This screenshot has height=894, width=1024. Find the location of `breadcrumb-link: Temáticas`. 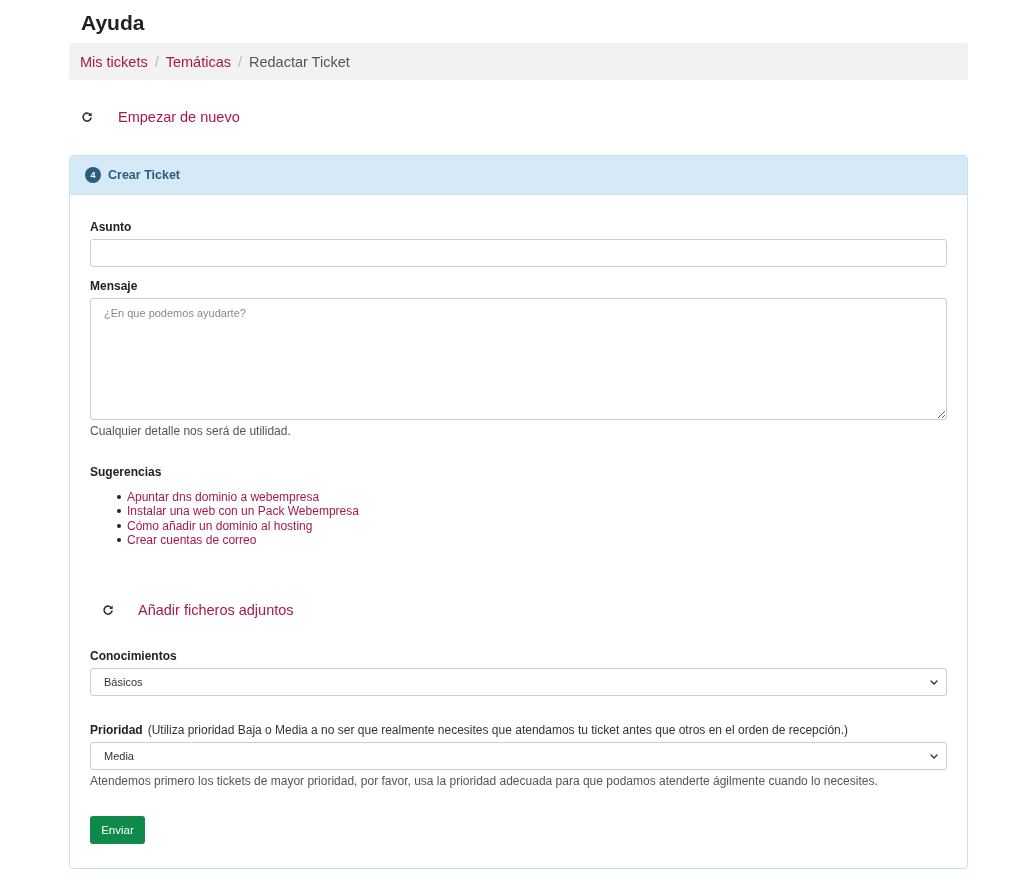

breadcrumb-link: Temáticas is located at coordinates (198, 61).